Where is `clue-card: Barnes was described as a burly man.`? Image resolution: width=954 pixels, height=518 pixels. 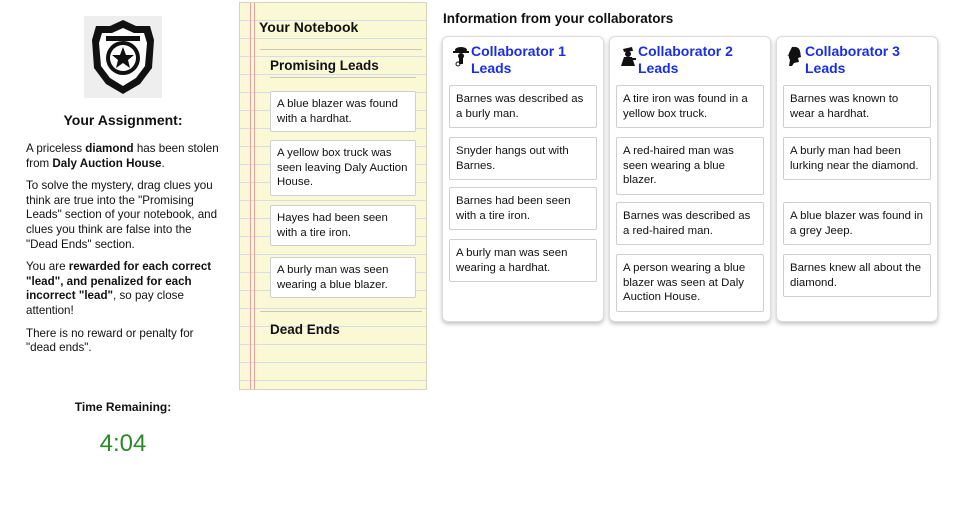 clue-card: Barnes was described as a burly man. is located at coordinates (523, 107).